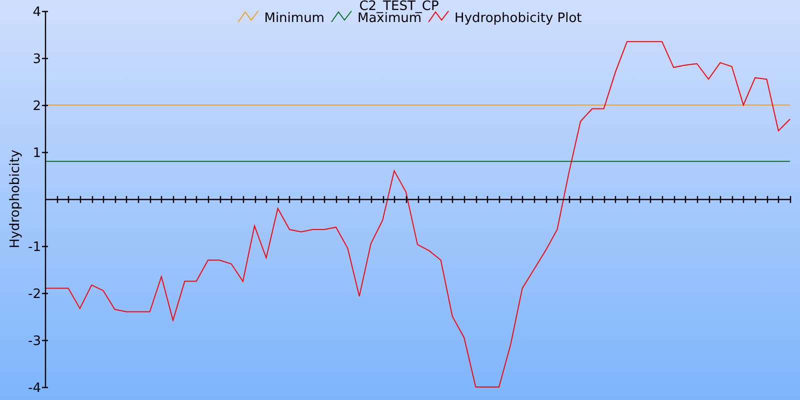  Describe the element at coordinates (399, 7) in the screenshot. I see `chart-title: C2_TEST_CP` at that location.